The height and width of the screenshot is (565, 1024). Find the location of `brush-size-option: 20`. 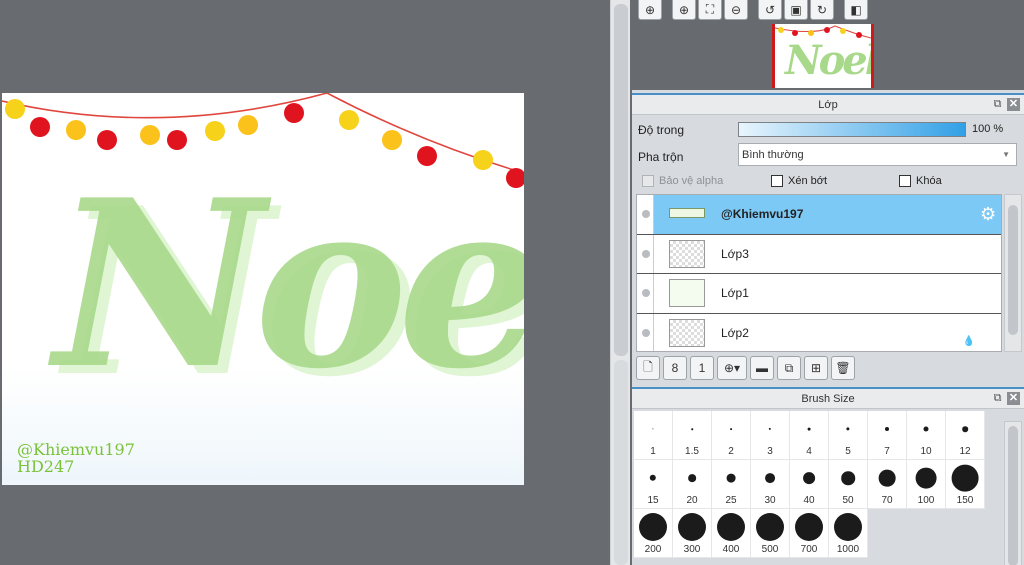

brush-size-option: 20 is located at coordinates (692, 484).